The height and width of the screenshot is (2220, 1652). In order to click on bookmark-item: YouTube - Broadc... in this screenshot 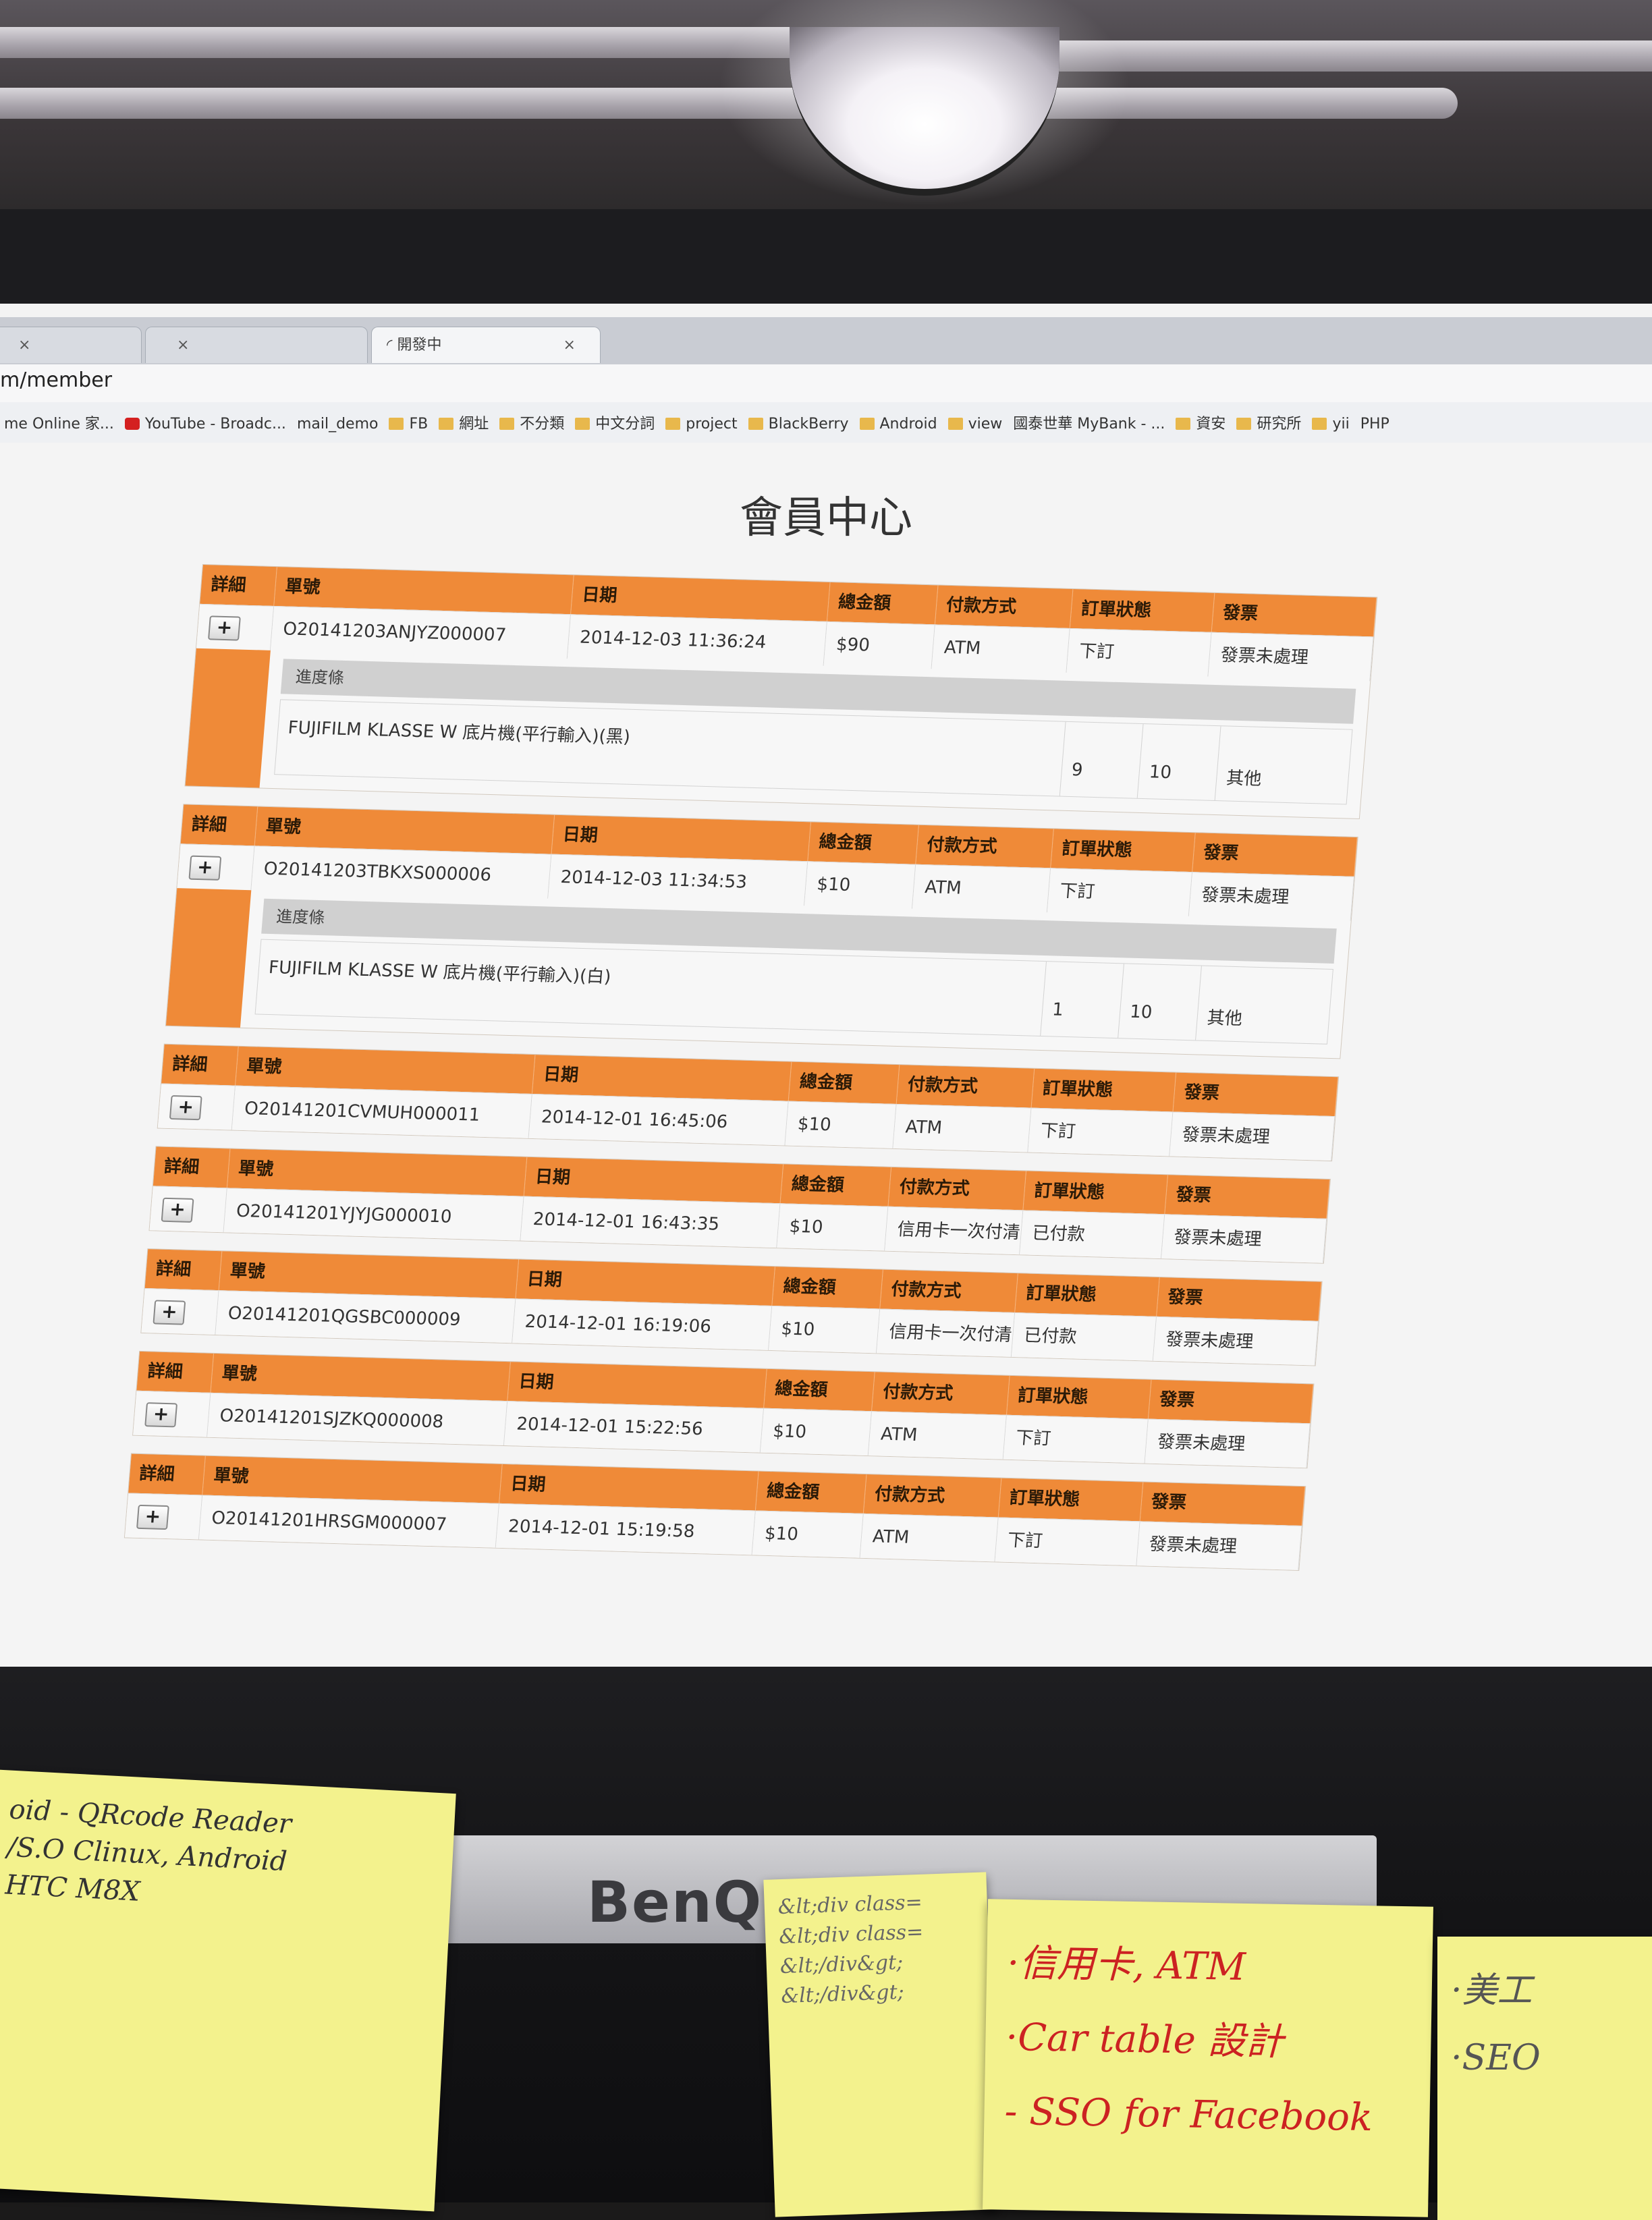, I will do `click(205, 424)`.